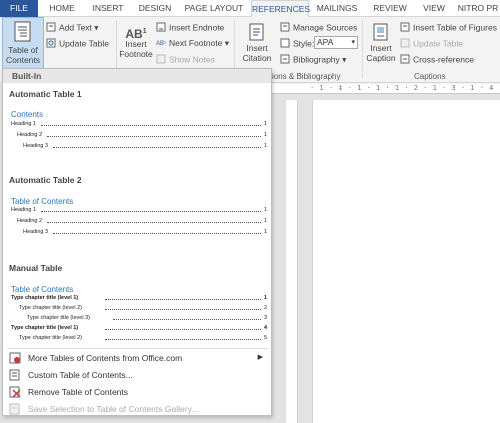 This screenshot has width=500, height=423. Describe the element at coordinates (137, 392) in the screenshot. I see `remove-table-of-contents-item: Remove Table of Contents` at that location.